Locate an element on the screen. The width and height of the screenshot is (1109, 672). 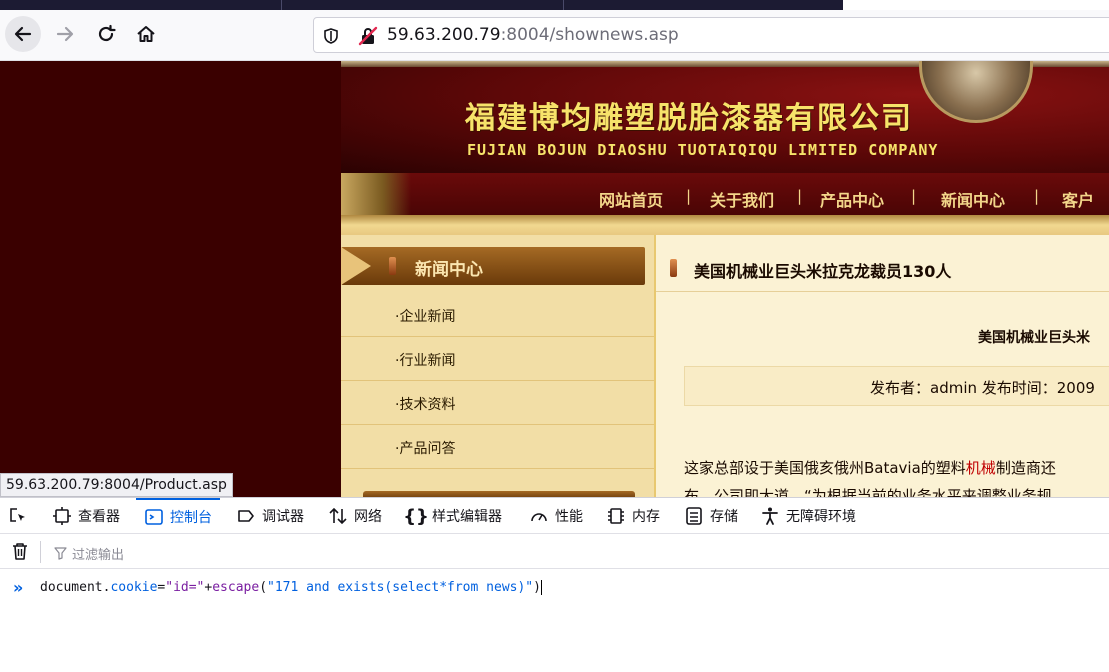
performance-icon is located at coordinates (539, 516).